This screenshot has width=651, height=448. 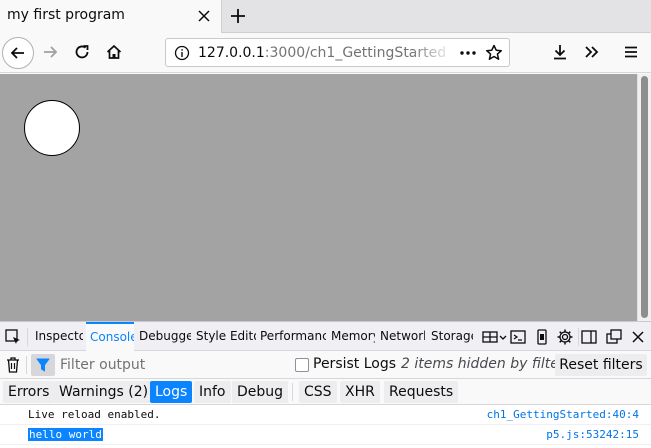 I want to click on nav-toolbar: 127.0.0.1:3000/ch1_GettingStarted, so click(x=325, y=53).